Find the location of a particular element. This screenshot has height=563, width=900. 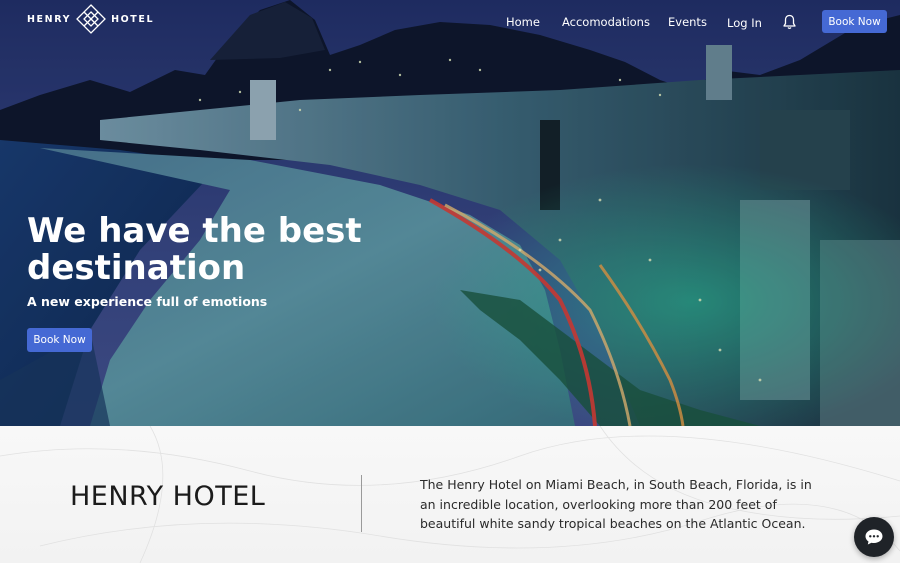

diamond-logo-icon is located at coordinates (91, 19).